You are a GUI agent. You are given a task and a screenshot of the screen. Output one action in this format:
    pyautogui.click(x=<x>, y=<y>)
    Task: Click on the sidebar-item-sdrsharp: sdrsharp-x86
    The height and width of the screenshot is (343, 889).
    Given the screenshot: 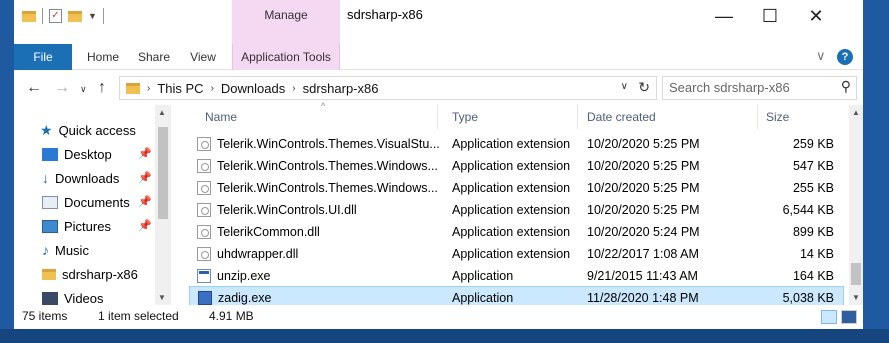 What is the action you would take?
    pyautogui.click(x=90, y=274)
    